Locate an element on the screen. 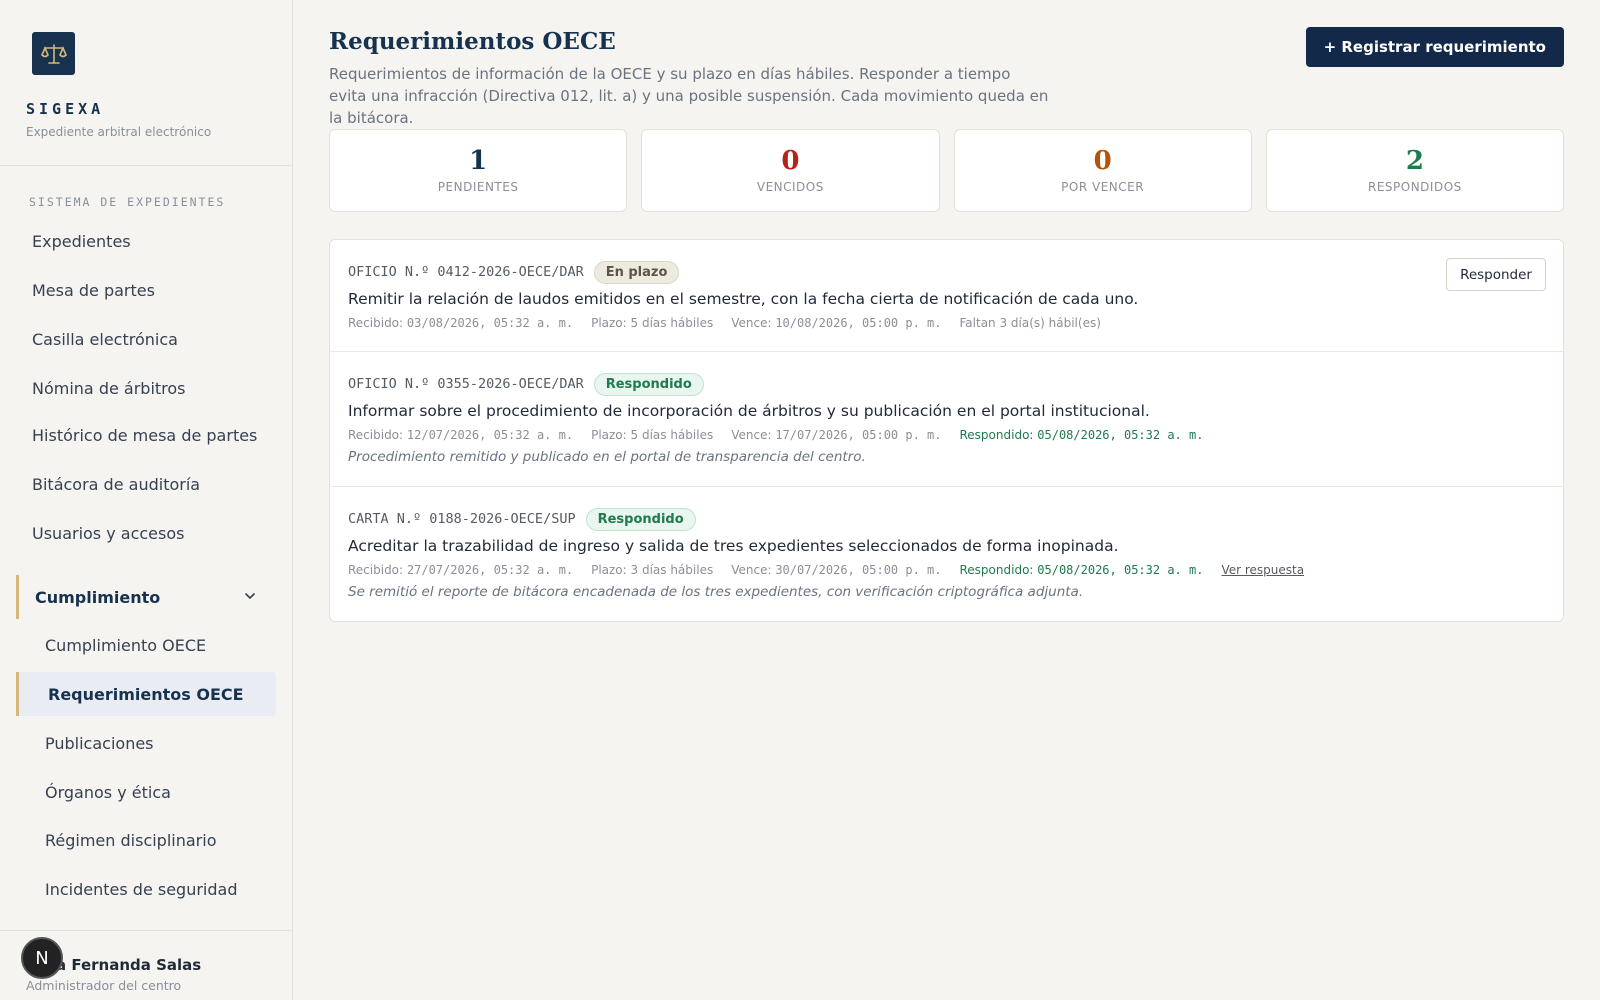 Image resolution: width=1600 pixels, height=1000 pixels. sidebar-item-label: Régimen disciplinario is located at coordinates (131, 840).